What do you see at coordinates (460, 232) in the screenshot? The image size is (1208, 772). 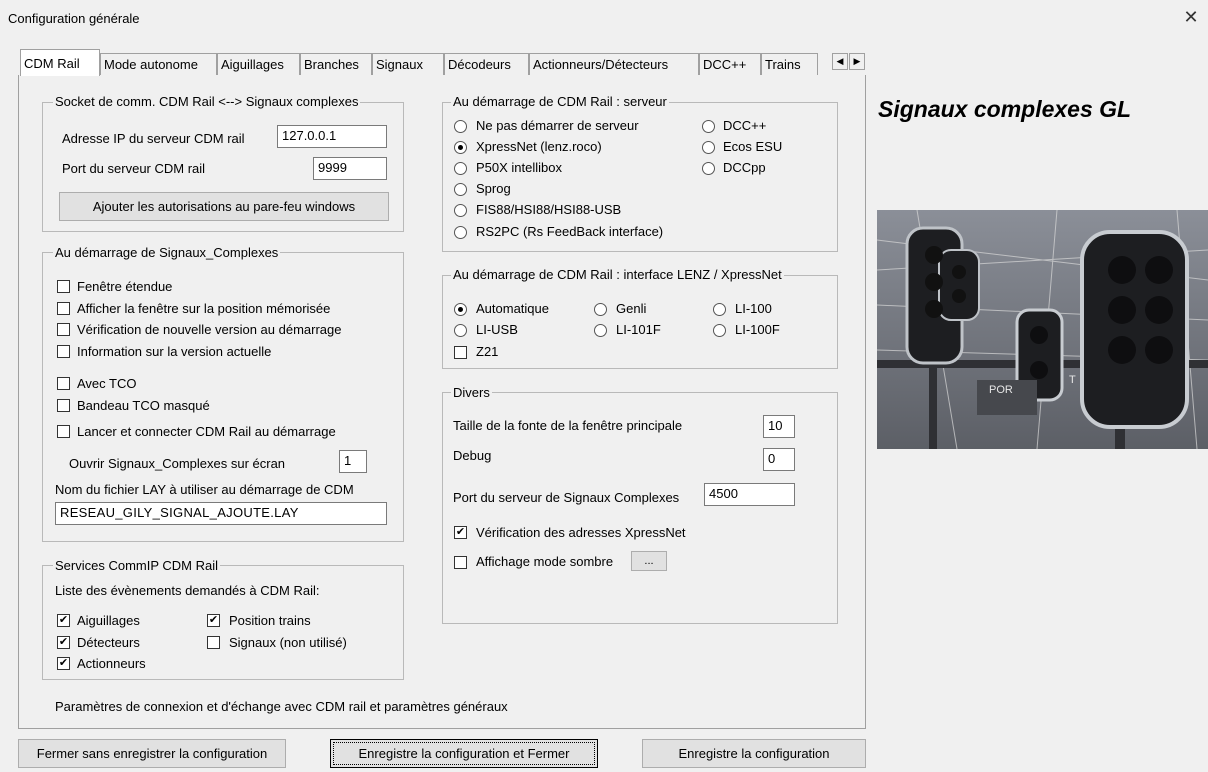 I see `server-rs2pc-radio` at bounding box center [460, 232].